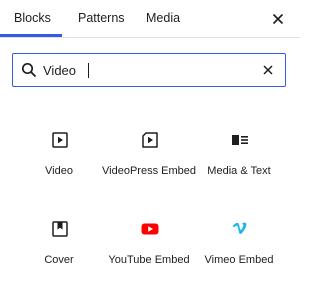 This screenshot has width=320, height=291. What do you see at coordinates (29, 70) in the screenshot?
I see `search-icon` at bounding box center [29, 70].